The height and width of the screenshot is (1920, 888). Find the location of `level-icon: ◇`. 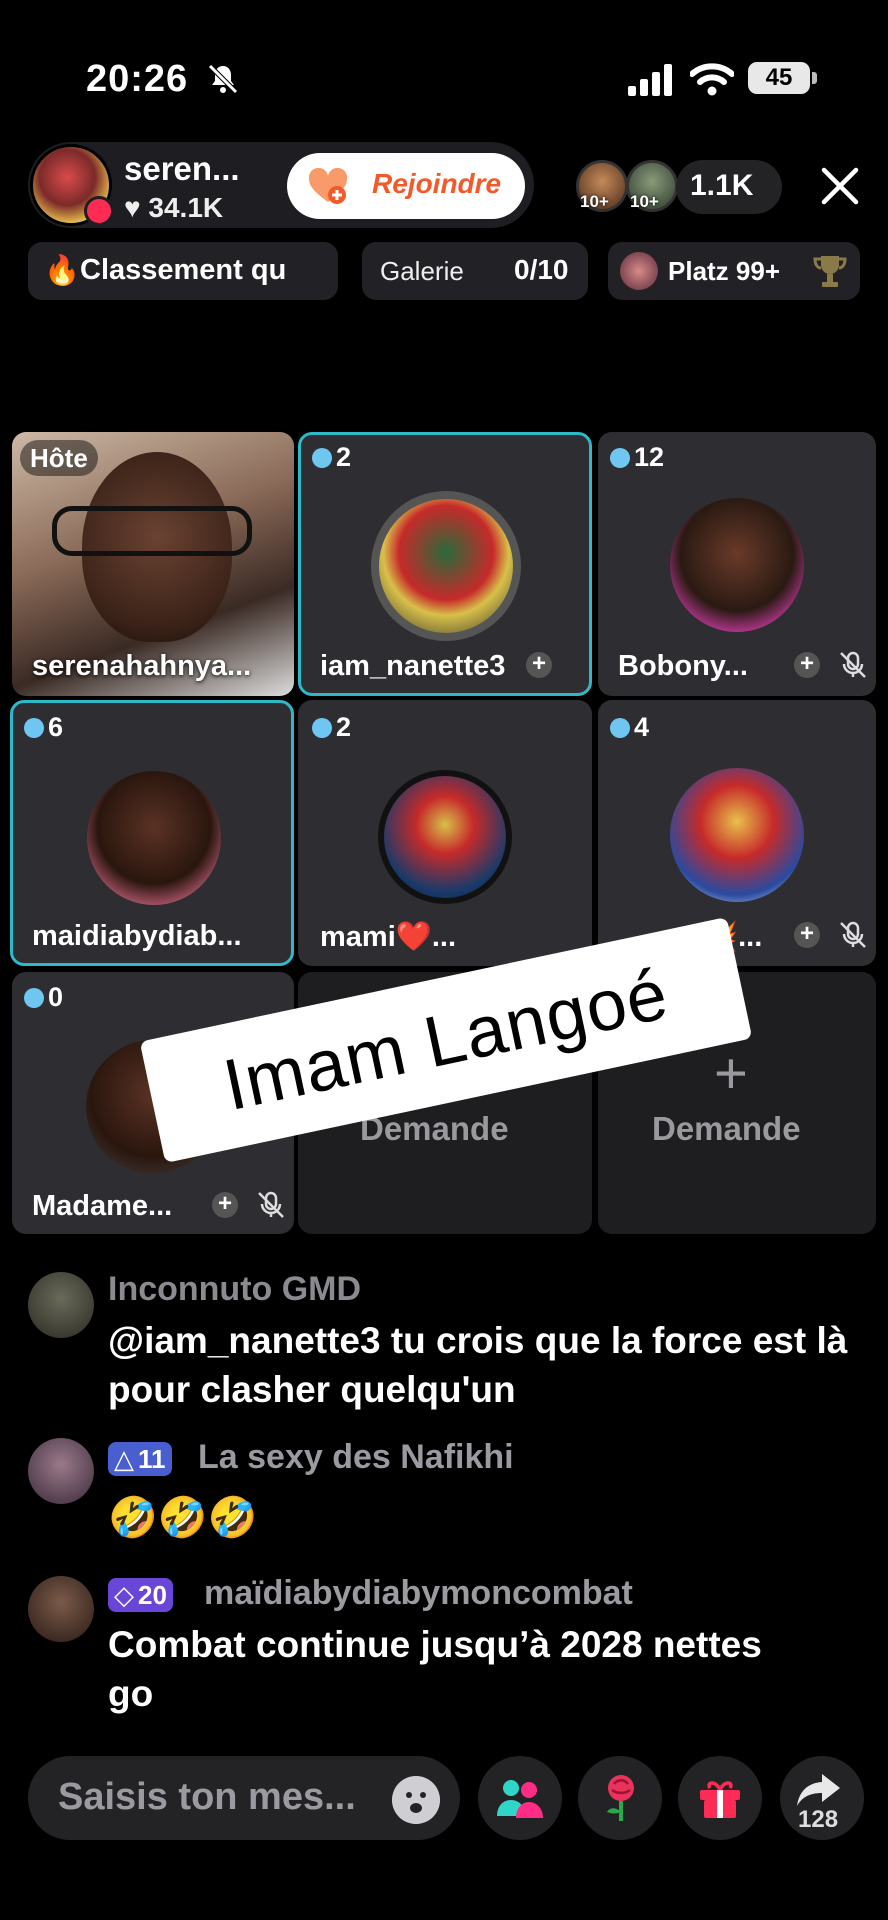

level-icon: ◇ is located at coordinates (124, 1594).